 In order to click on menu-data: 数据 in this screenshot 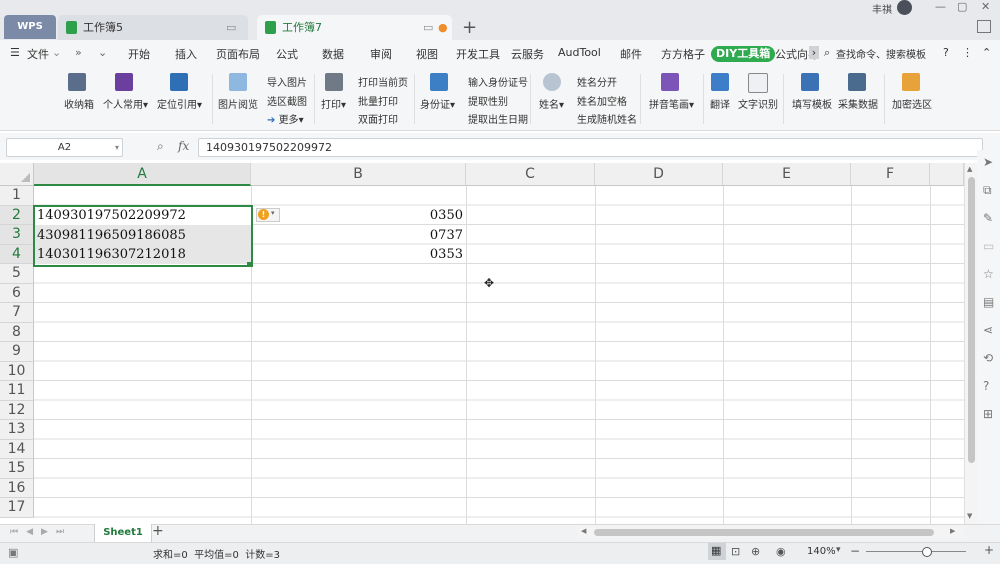, I will do `click(333, 54)`.